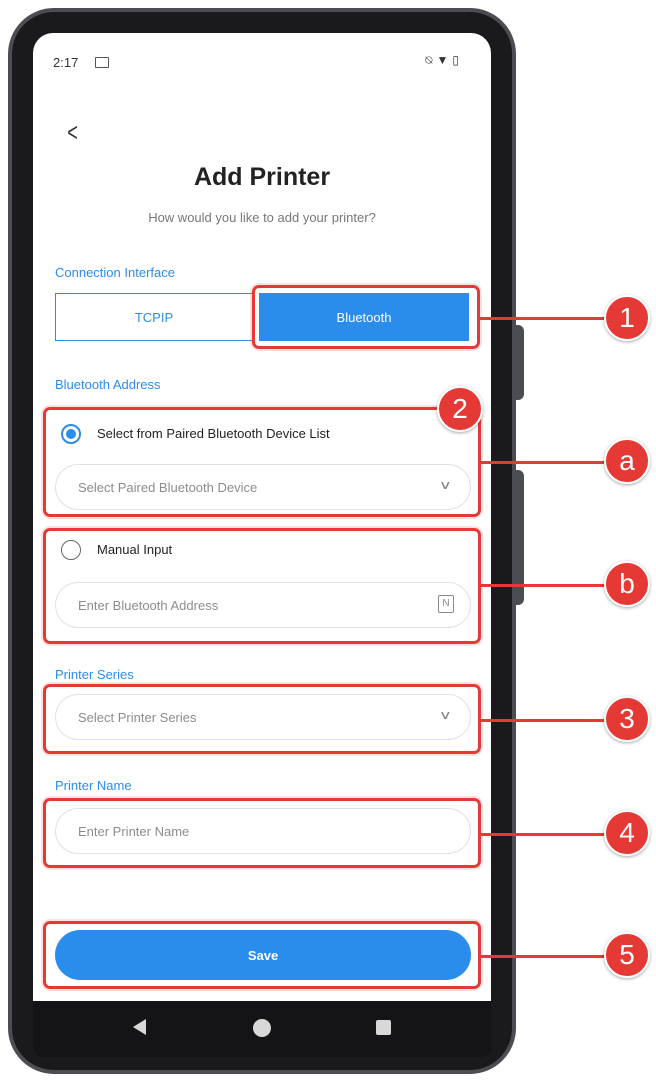 This screenshot has width=656, height=1085. What do you see at coordinates (102, 62) in the screenshot?
I see `sim-card-icon` at bounding box center [102, 62].